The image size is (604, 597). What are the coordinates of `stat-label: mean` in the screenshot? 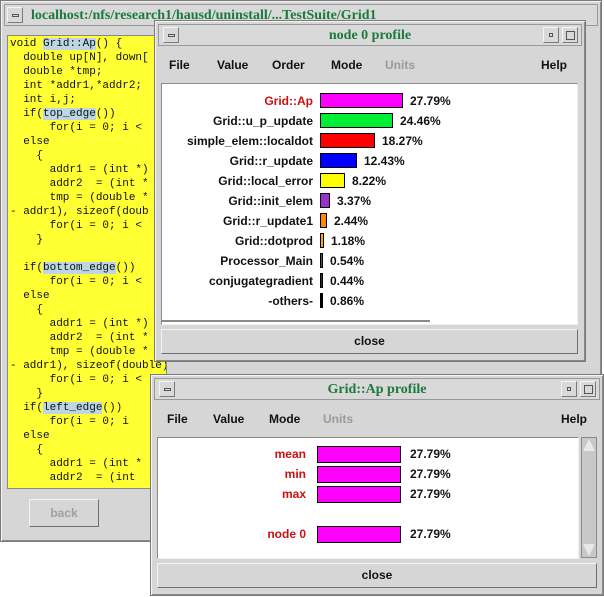 It's located at (290, 454).